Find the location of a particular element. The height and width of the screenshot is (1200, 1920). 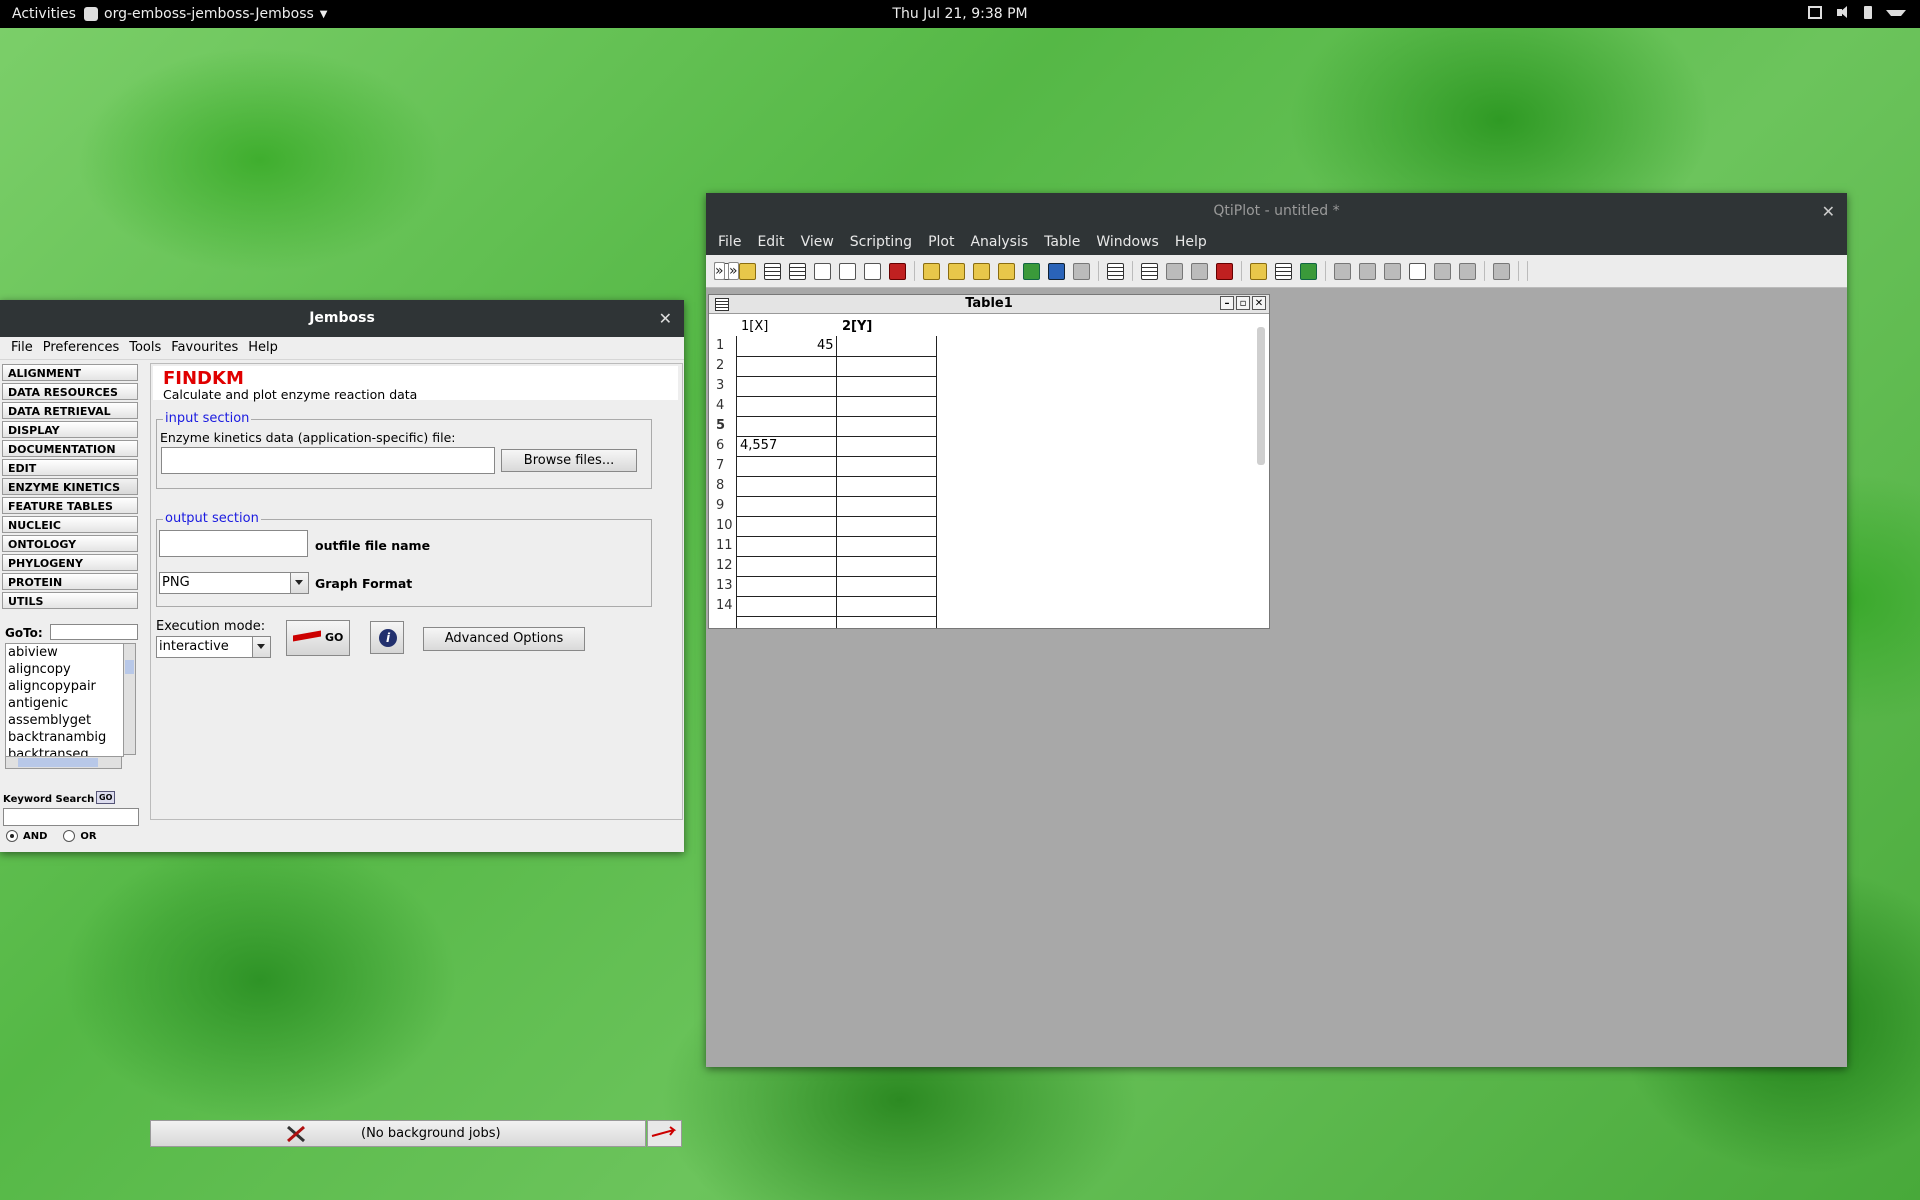

console-icon is located at coordinates (1308, 271).